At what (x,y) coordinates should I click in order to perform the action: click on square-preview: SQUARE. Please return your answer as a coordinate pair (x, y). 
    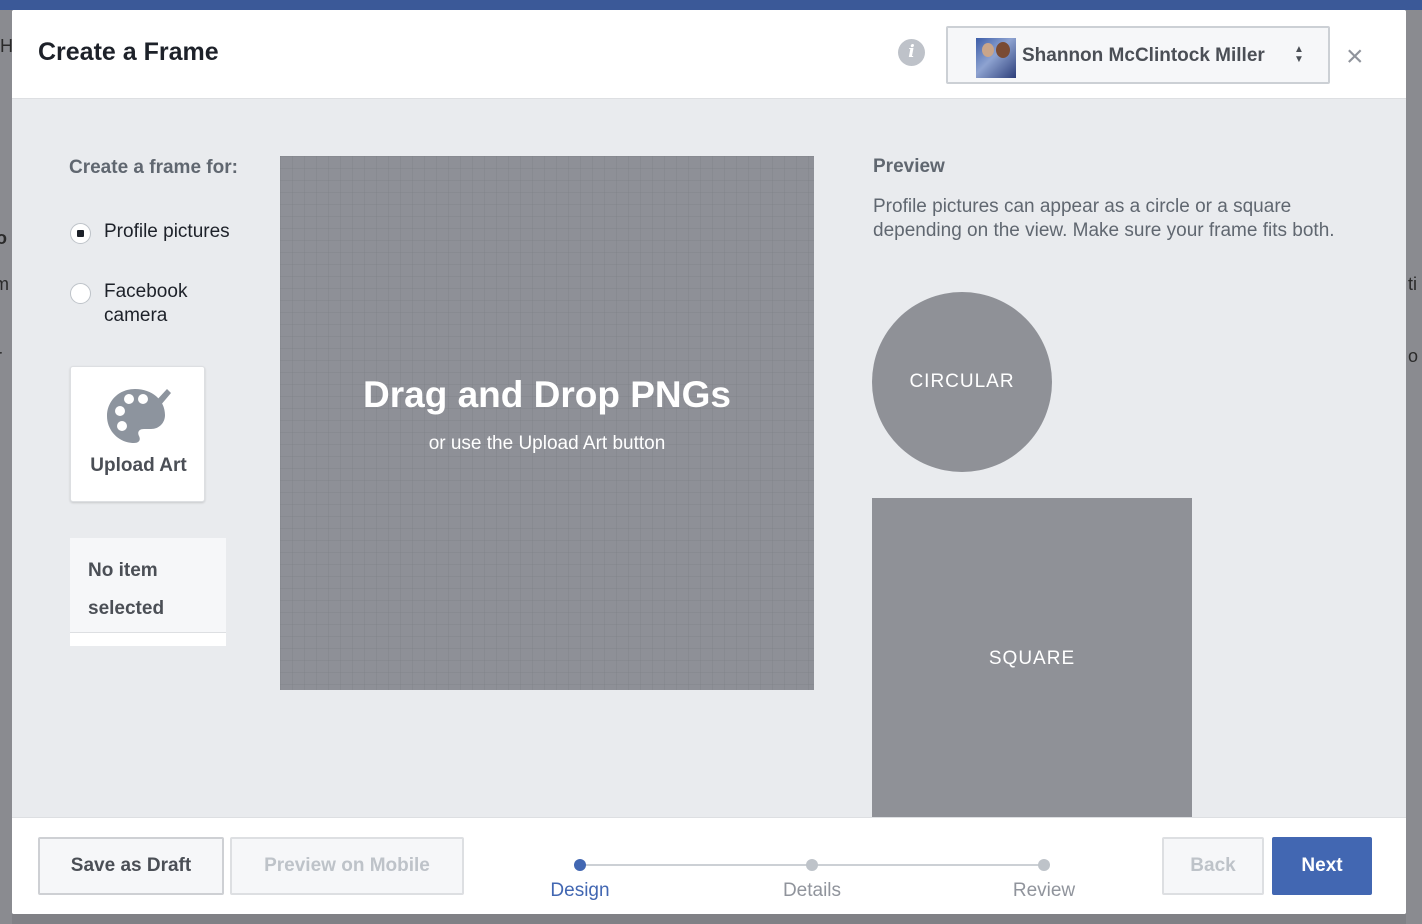
    Looking at the image, I should click on (1032, 658).